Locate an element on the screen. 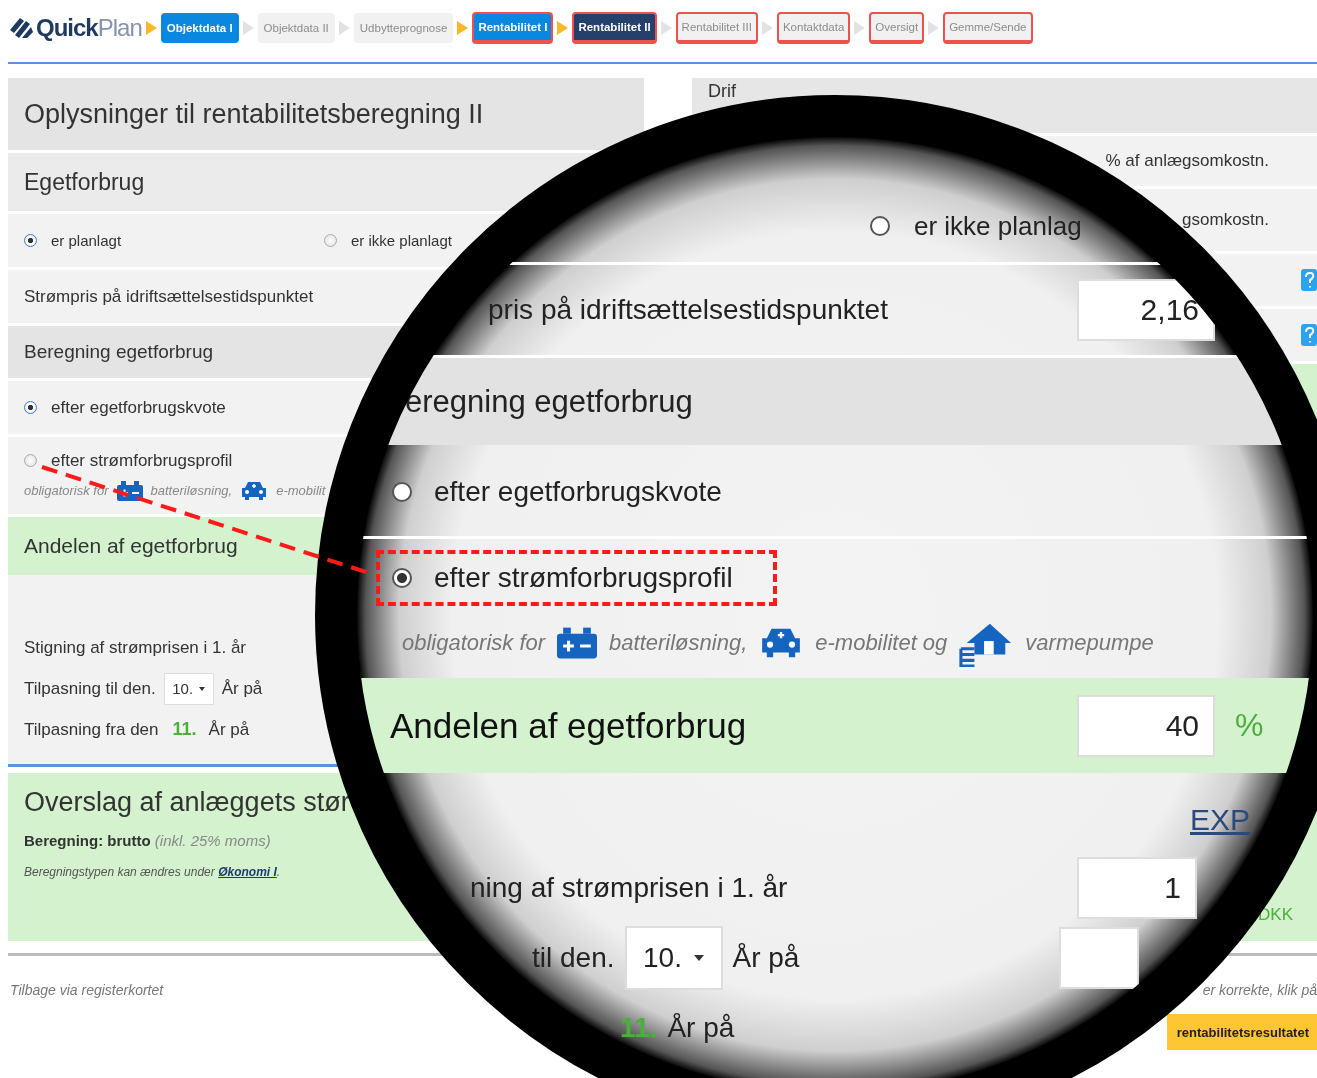  unit-label: % af anlægsomkostn. is located at coordinates (1187, 161).